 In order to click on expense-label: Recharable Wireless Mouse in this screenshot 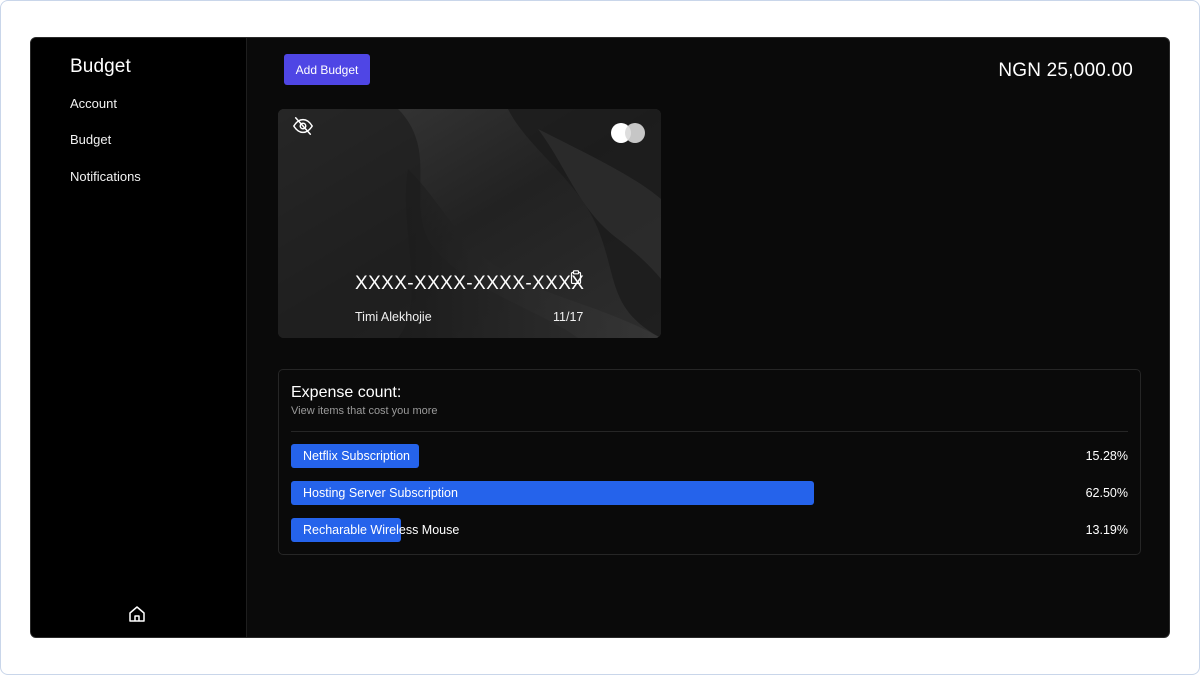, I will do `click(381, 530)`.